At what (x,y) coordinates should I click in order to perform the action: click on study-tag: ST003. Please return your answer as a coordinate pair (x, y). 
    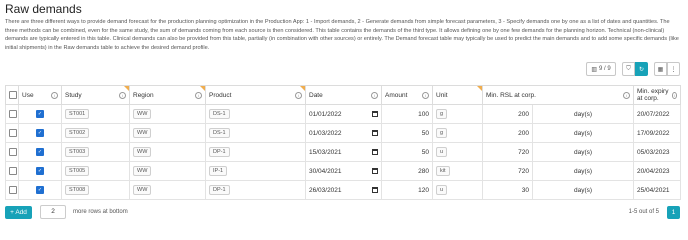
    Looking at the image, I should click on (77, 152).